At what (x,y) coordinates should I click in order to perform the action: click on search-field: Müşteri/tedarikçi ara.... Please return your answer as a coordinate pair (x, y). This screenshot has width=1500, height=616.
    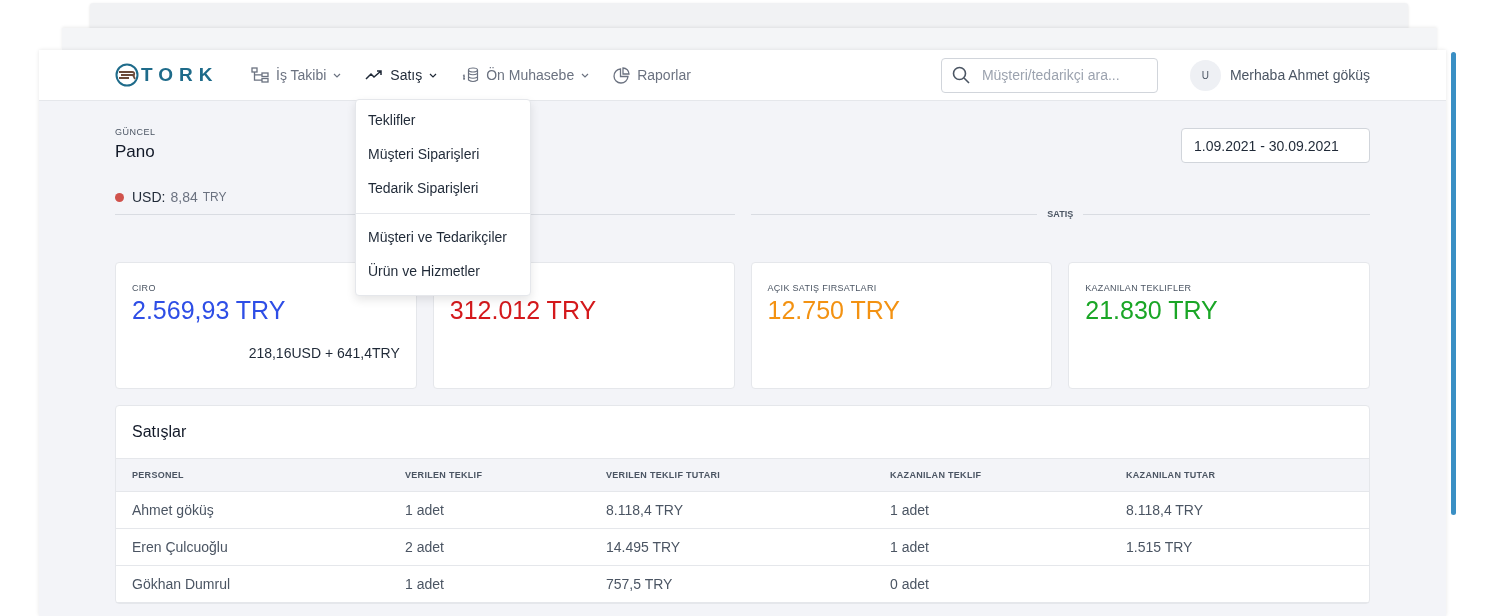
    Looking at the image, I should click on (1049, 75).